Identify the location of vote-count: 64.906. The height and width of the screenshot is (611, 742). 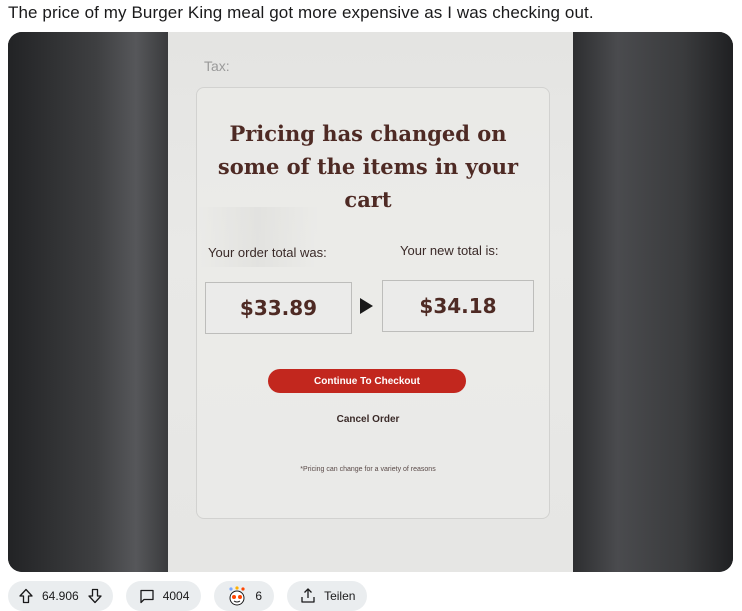
(60, 596).